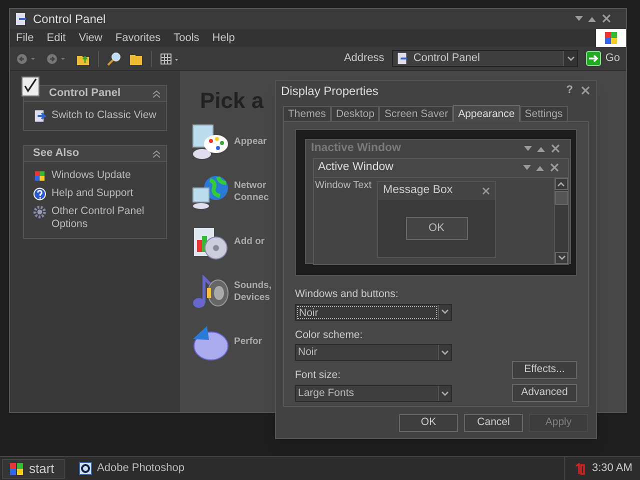 Image resolution: width=640 pixels, height=480 pixels. What do you see at coordinates (187, 38) in the screenshot?
I see `menu-item: Tools` at bounding box center [187, 38].